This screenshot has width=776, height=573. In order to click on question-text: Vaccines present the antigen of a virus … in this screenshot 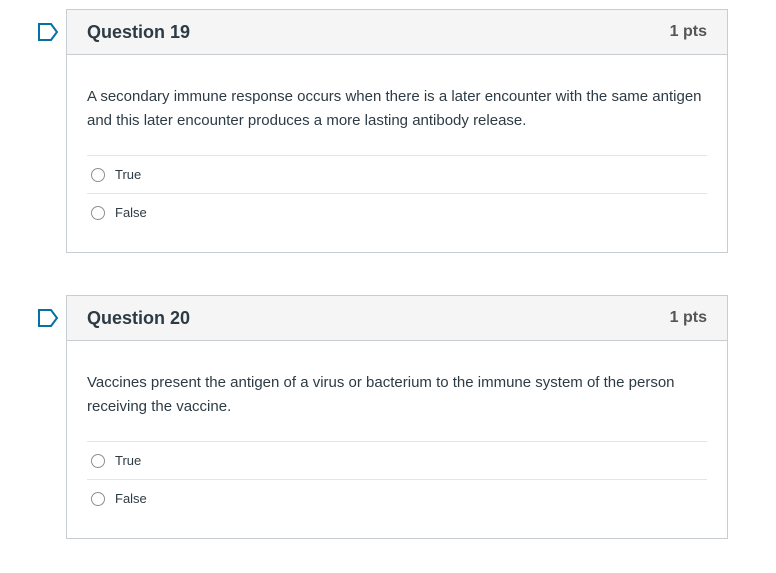, I will do `click(381, 394)`.